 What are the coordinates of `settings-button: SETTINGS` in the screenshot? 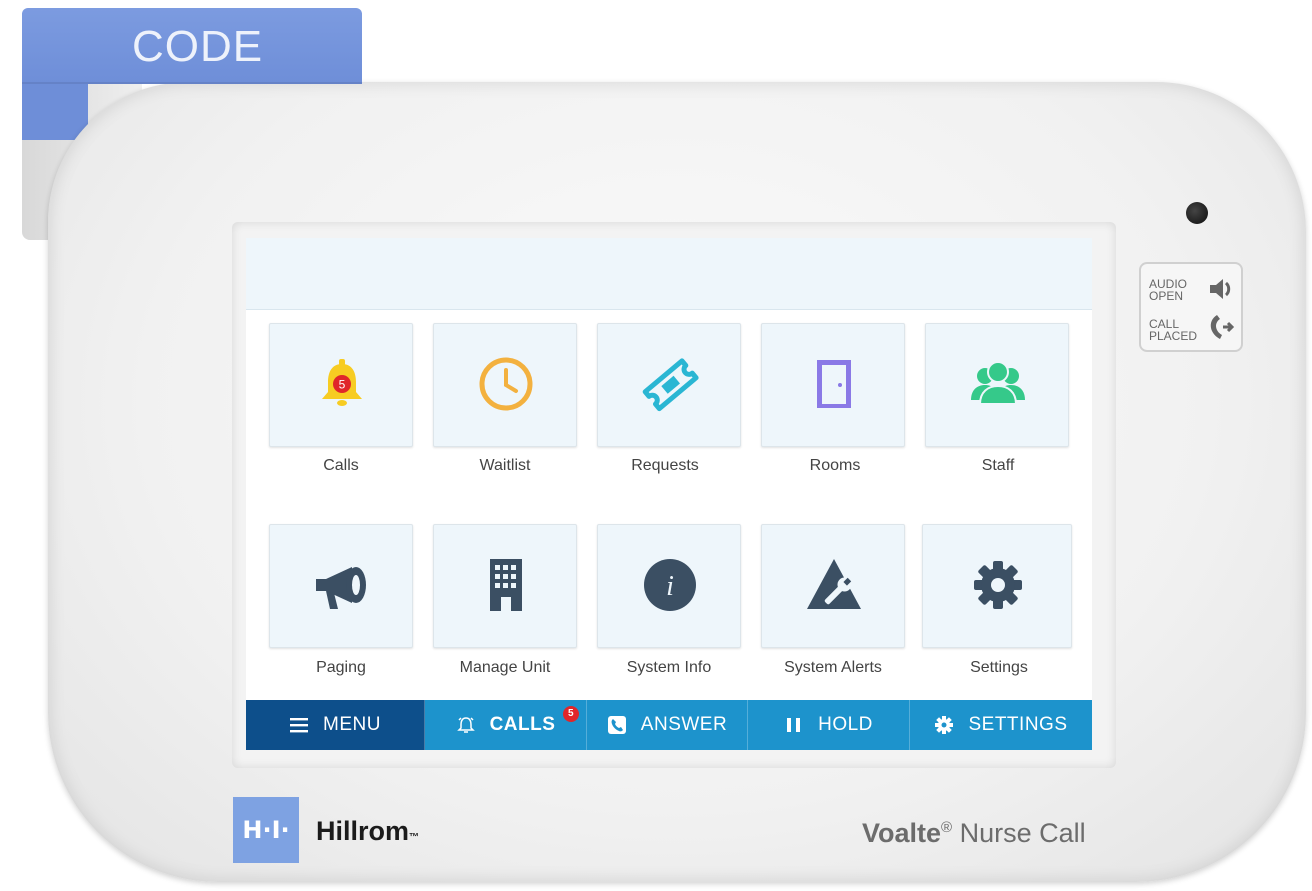 It's located at (1001, 725).